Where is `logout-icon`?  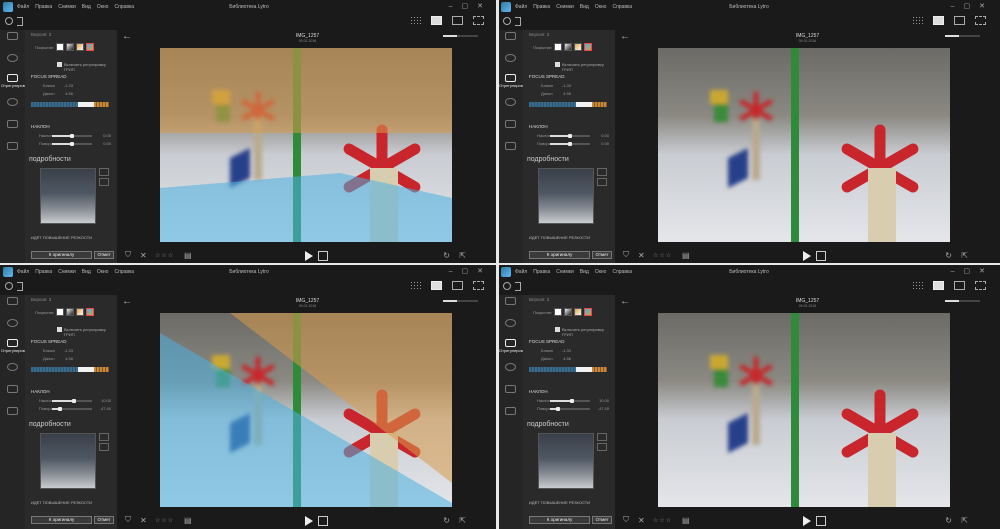
logout-icon is located at coordinates (518, 21).